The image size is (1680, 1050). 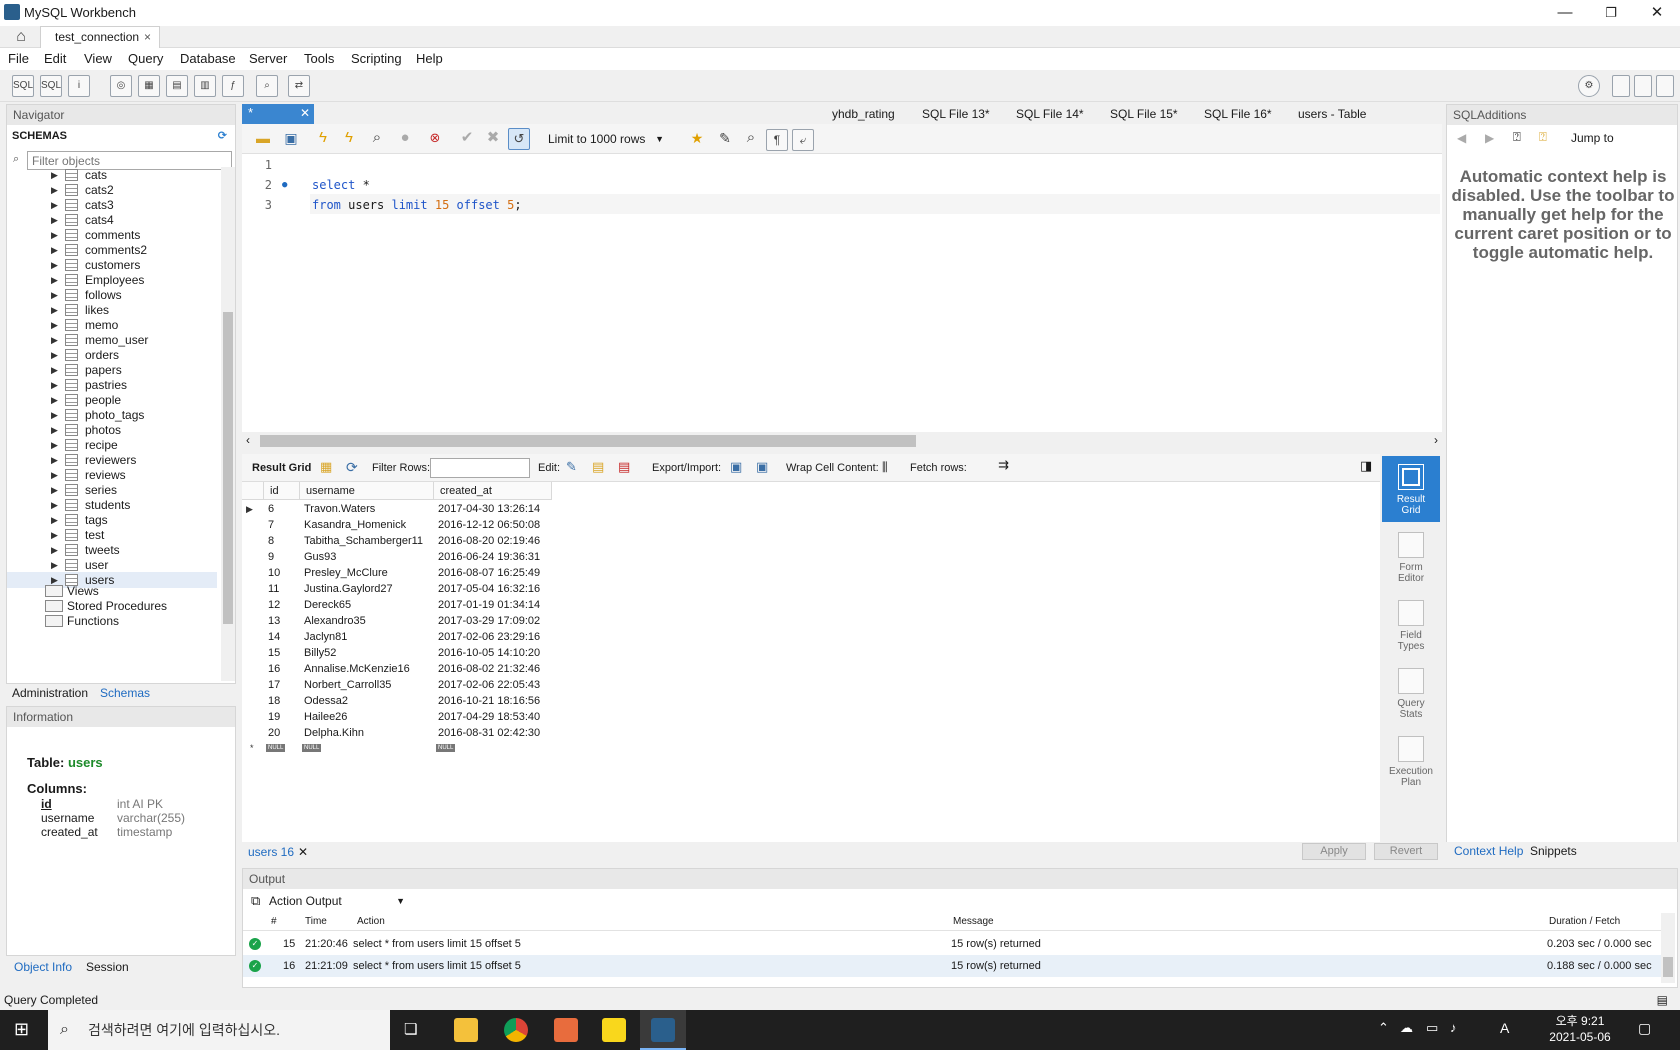 I want to click on grid-cell: 9, so click(x=282, y=557).